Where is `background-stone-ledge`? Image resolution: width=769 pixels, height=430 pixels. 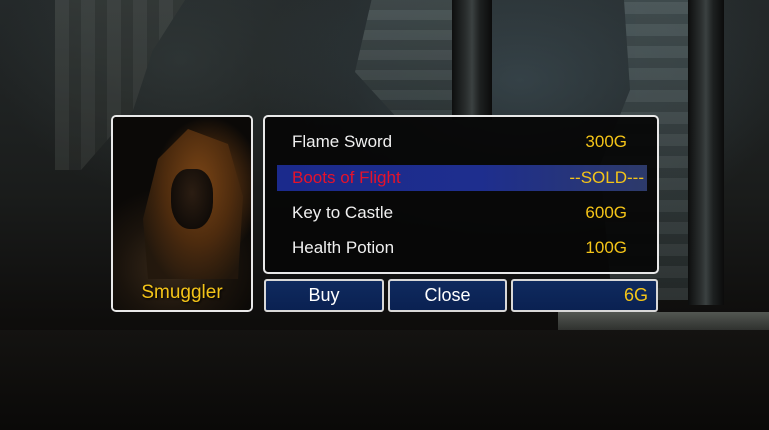
background-stone-ledge is located at coordinates (663, 322).